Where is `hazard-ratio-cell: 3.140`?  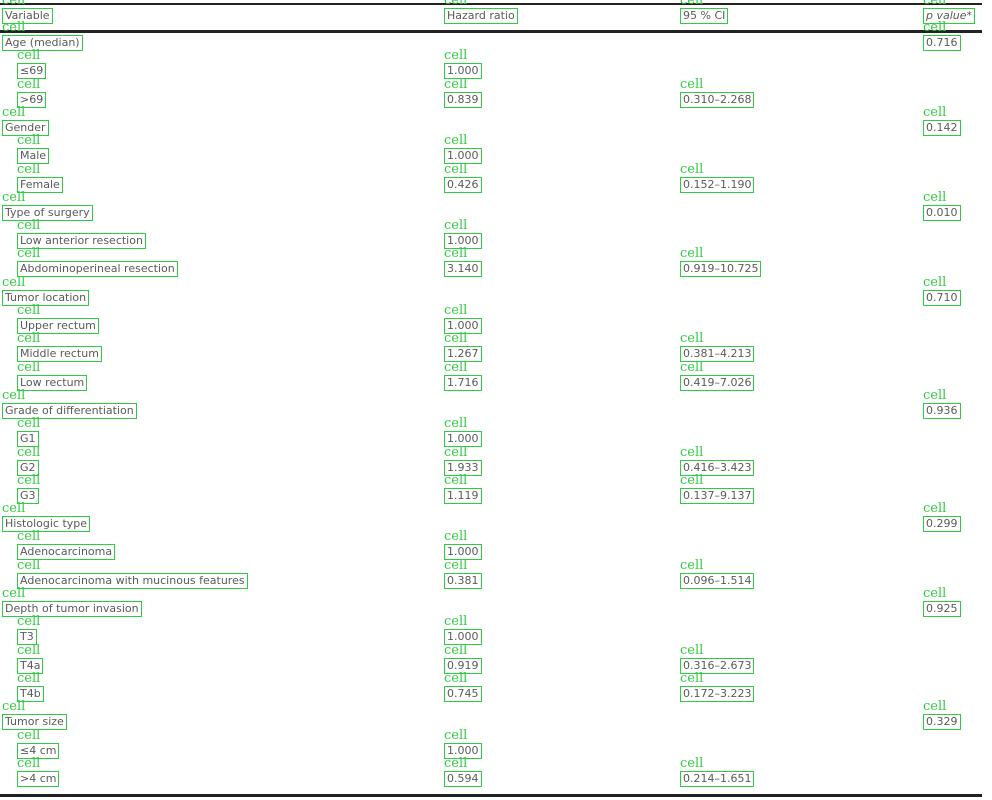
hazard-ratio-cell: 3.140 is located at coordinates (463, 269).